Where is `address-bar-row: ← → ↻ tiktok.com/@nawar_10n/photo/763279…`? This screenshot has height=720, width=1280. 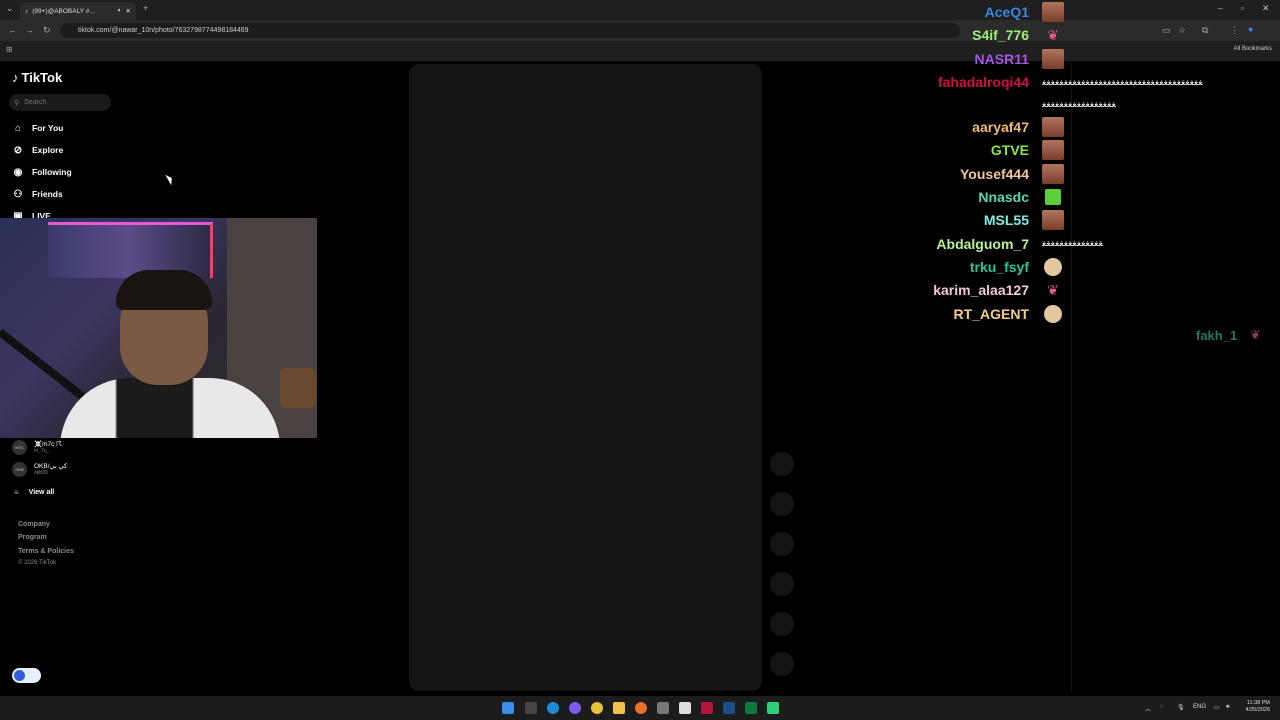 address-bar-row: ← → ↻ tiktok.com/@nawar_10n/photo/763279… is located at coordinates (640, 30).